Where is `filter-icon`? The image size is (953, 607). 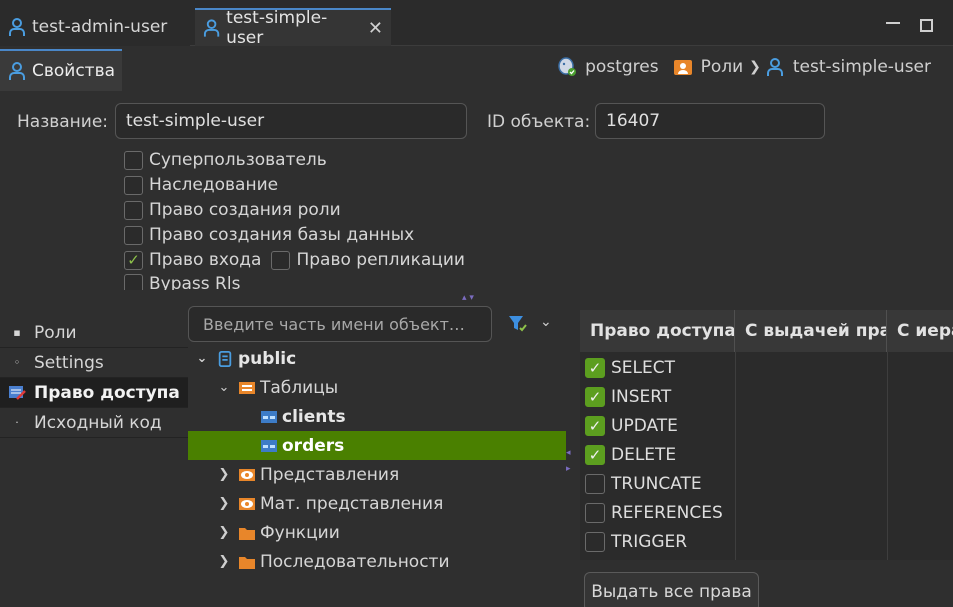
filter-icon is located at coordinates (518, 324).